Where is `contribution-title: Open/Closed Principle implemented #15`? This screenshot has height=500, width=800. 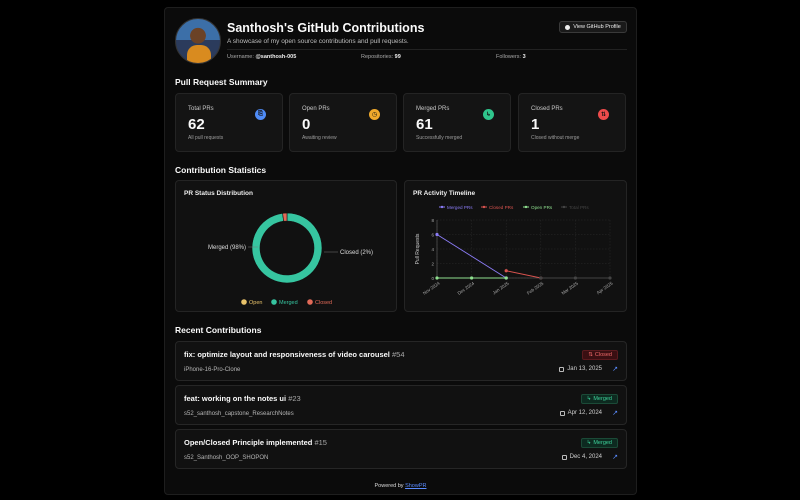
contribution-title: Open/Closed Principle implemented #15 is located at coordinates (255, 442).